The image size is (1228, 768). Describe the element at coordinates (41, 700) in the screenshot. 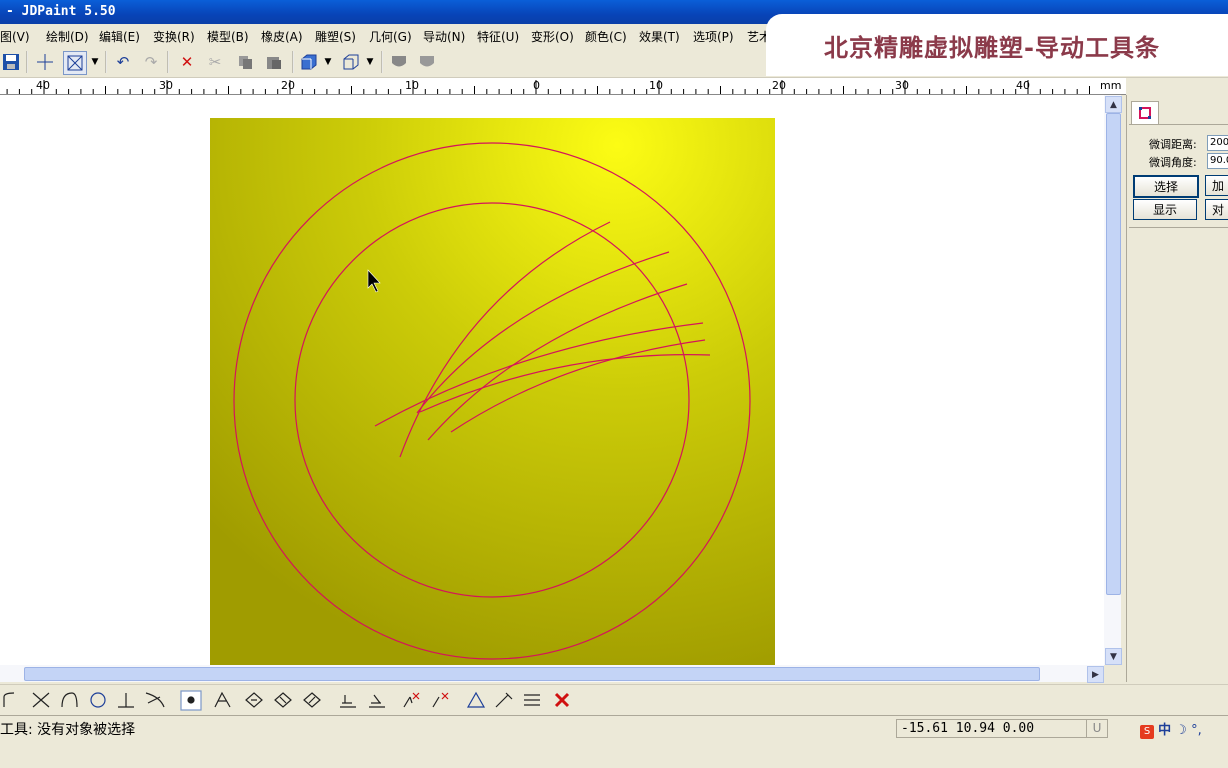

I see `intersect-icon` at that location.